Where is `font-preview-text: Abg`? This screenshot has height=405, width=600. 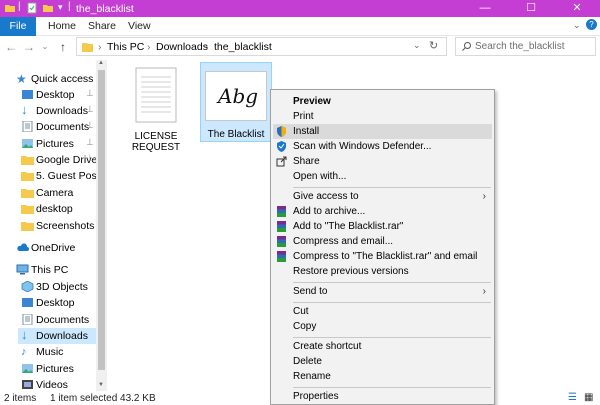
font-preview-text: Abg is located at coordinates (238, 96).